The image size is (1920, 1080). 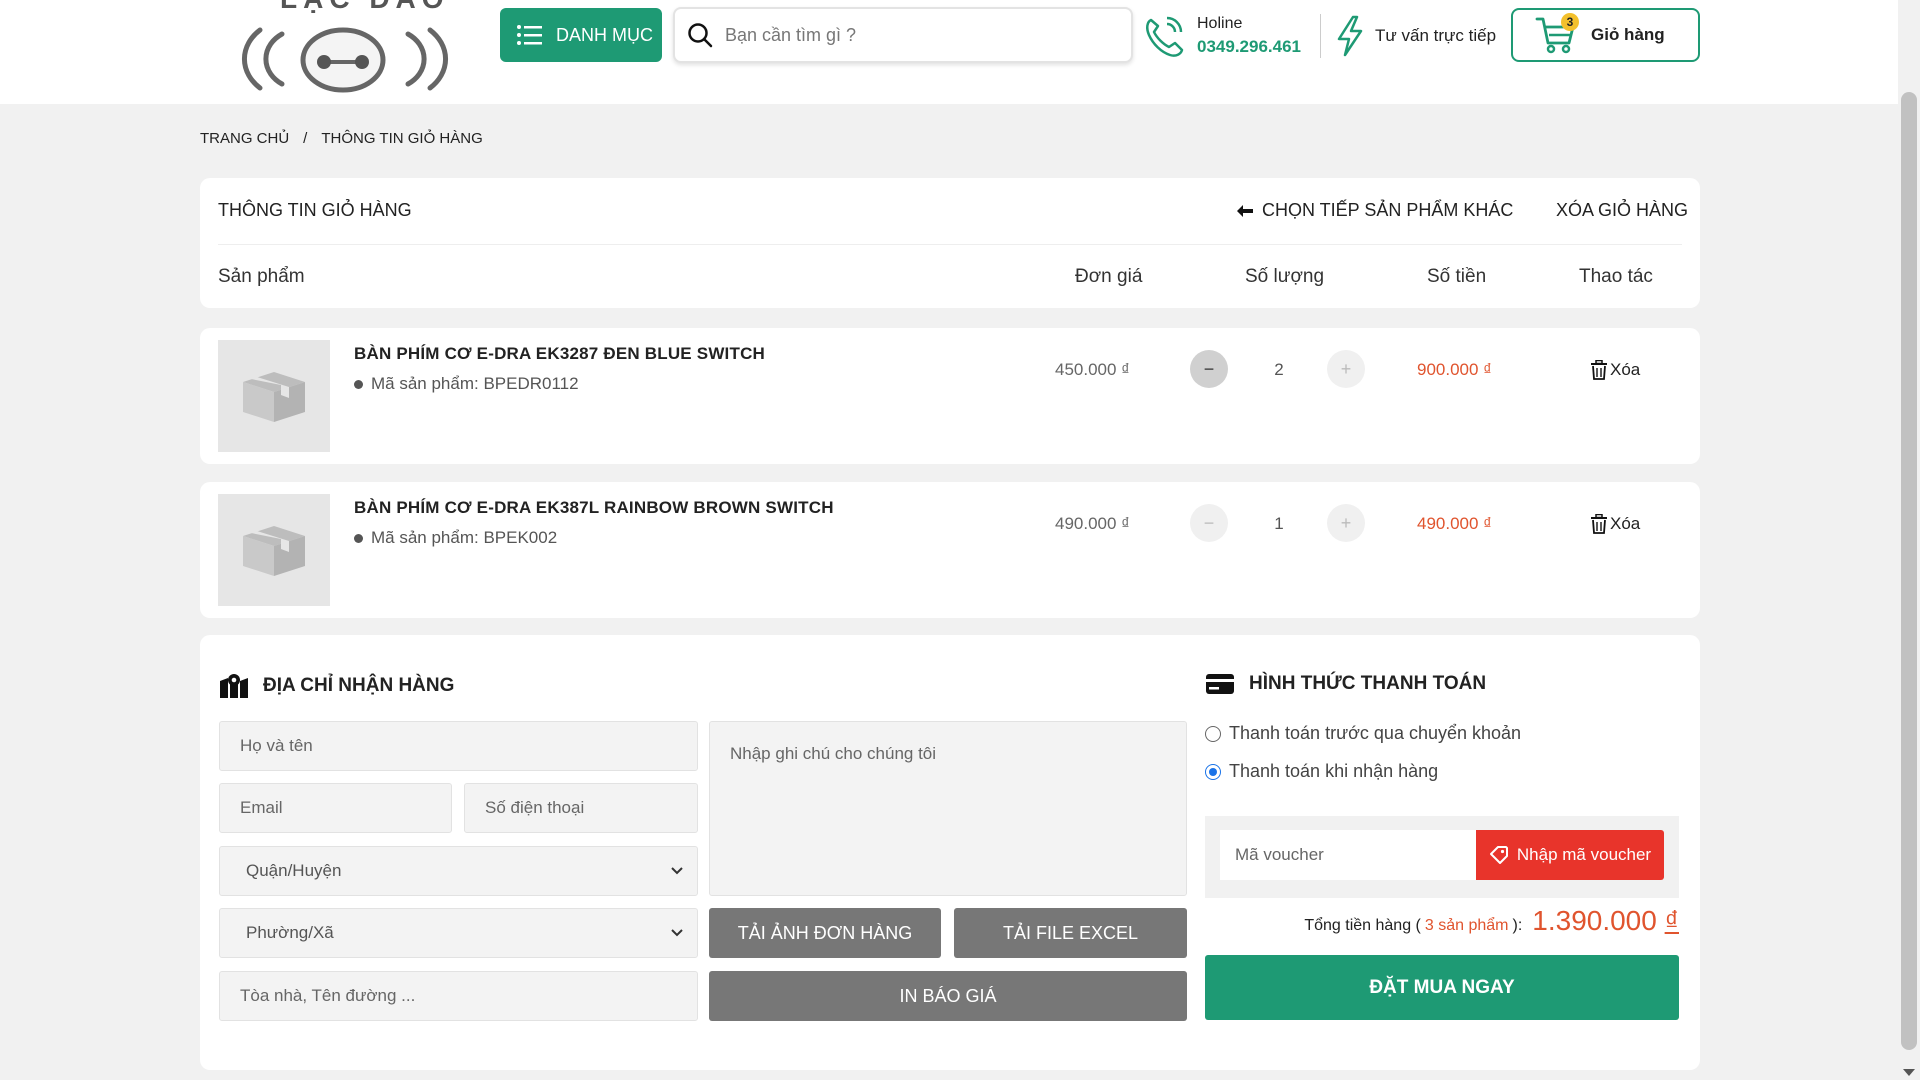 I want to click on unit-price: 450.000 ₫, so click(x=1092, y=369).